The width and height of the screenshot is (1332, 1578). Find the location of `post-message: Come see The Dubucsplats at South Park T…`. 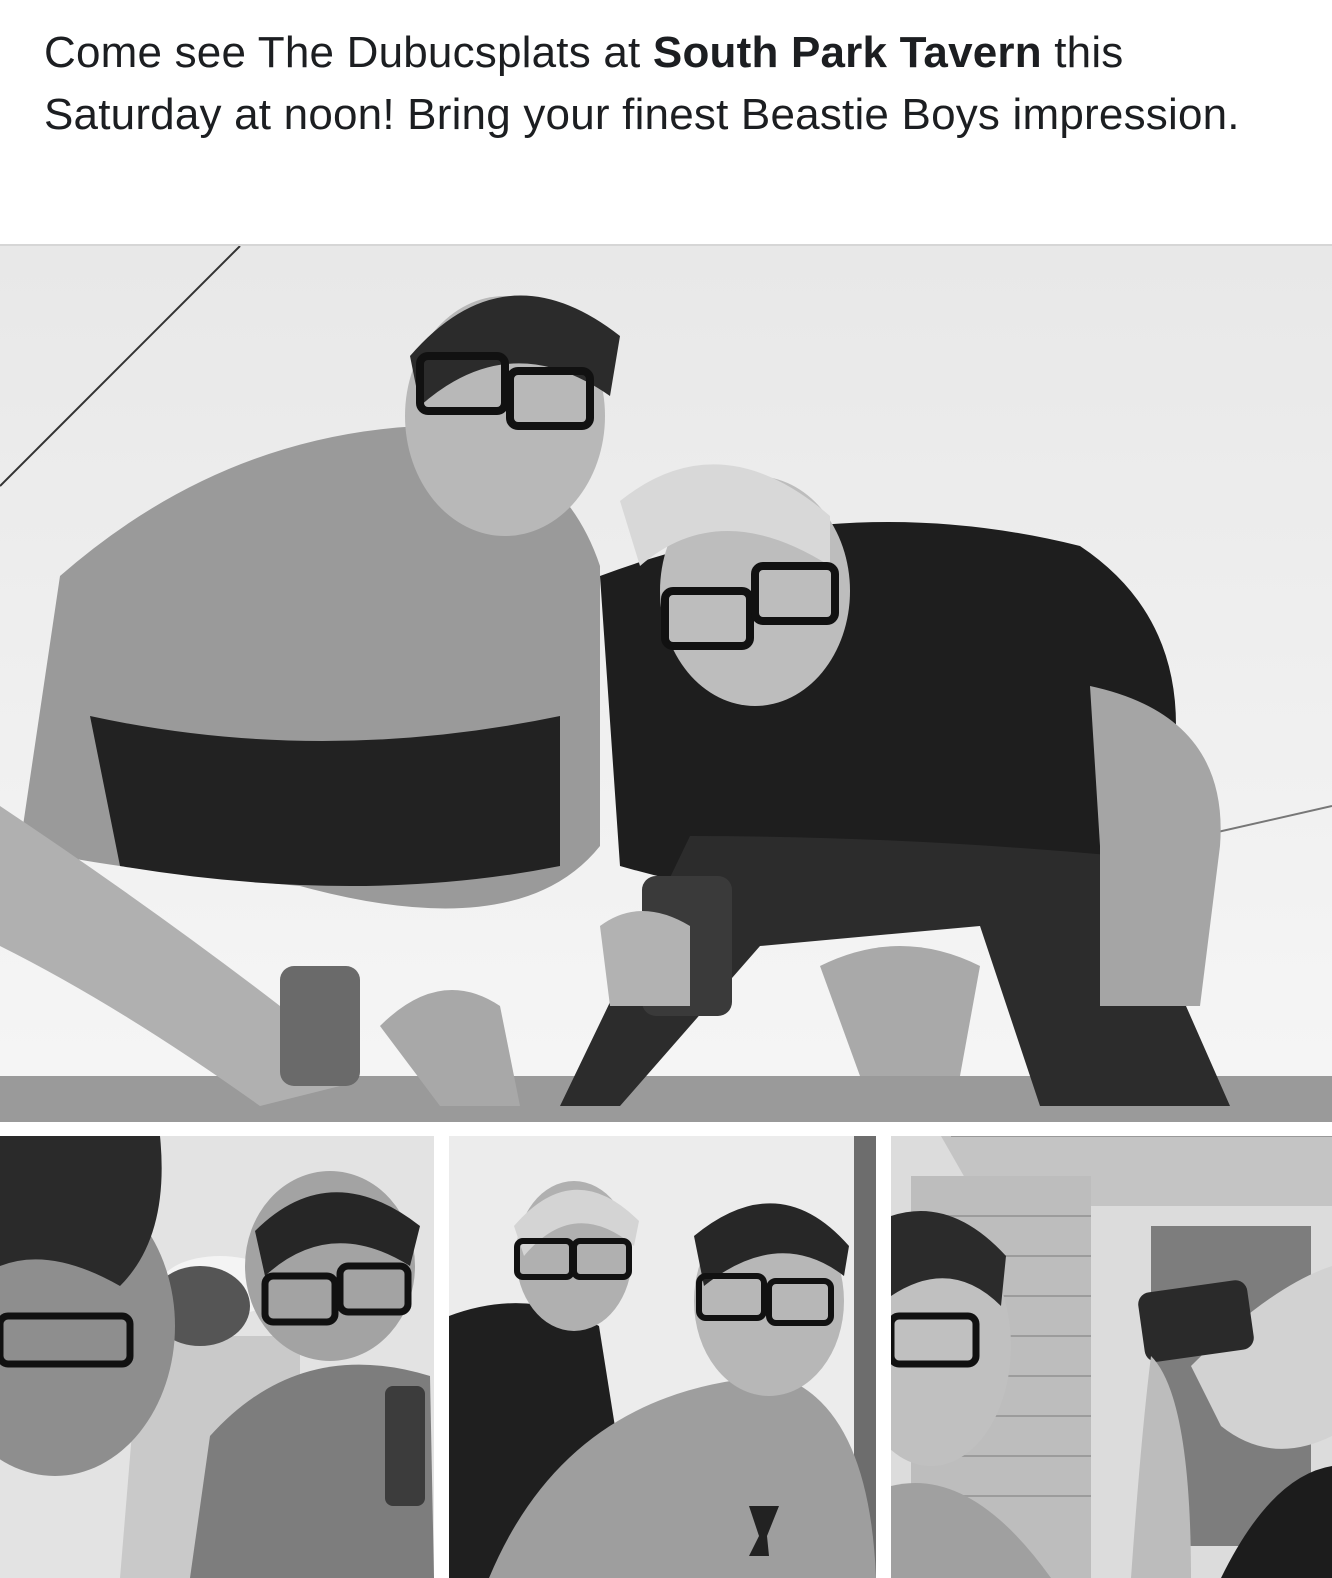

post-message: Come see The Dubucsplats at South Park T… is located at coordinates (674, 84).